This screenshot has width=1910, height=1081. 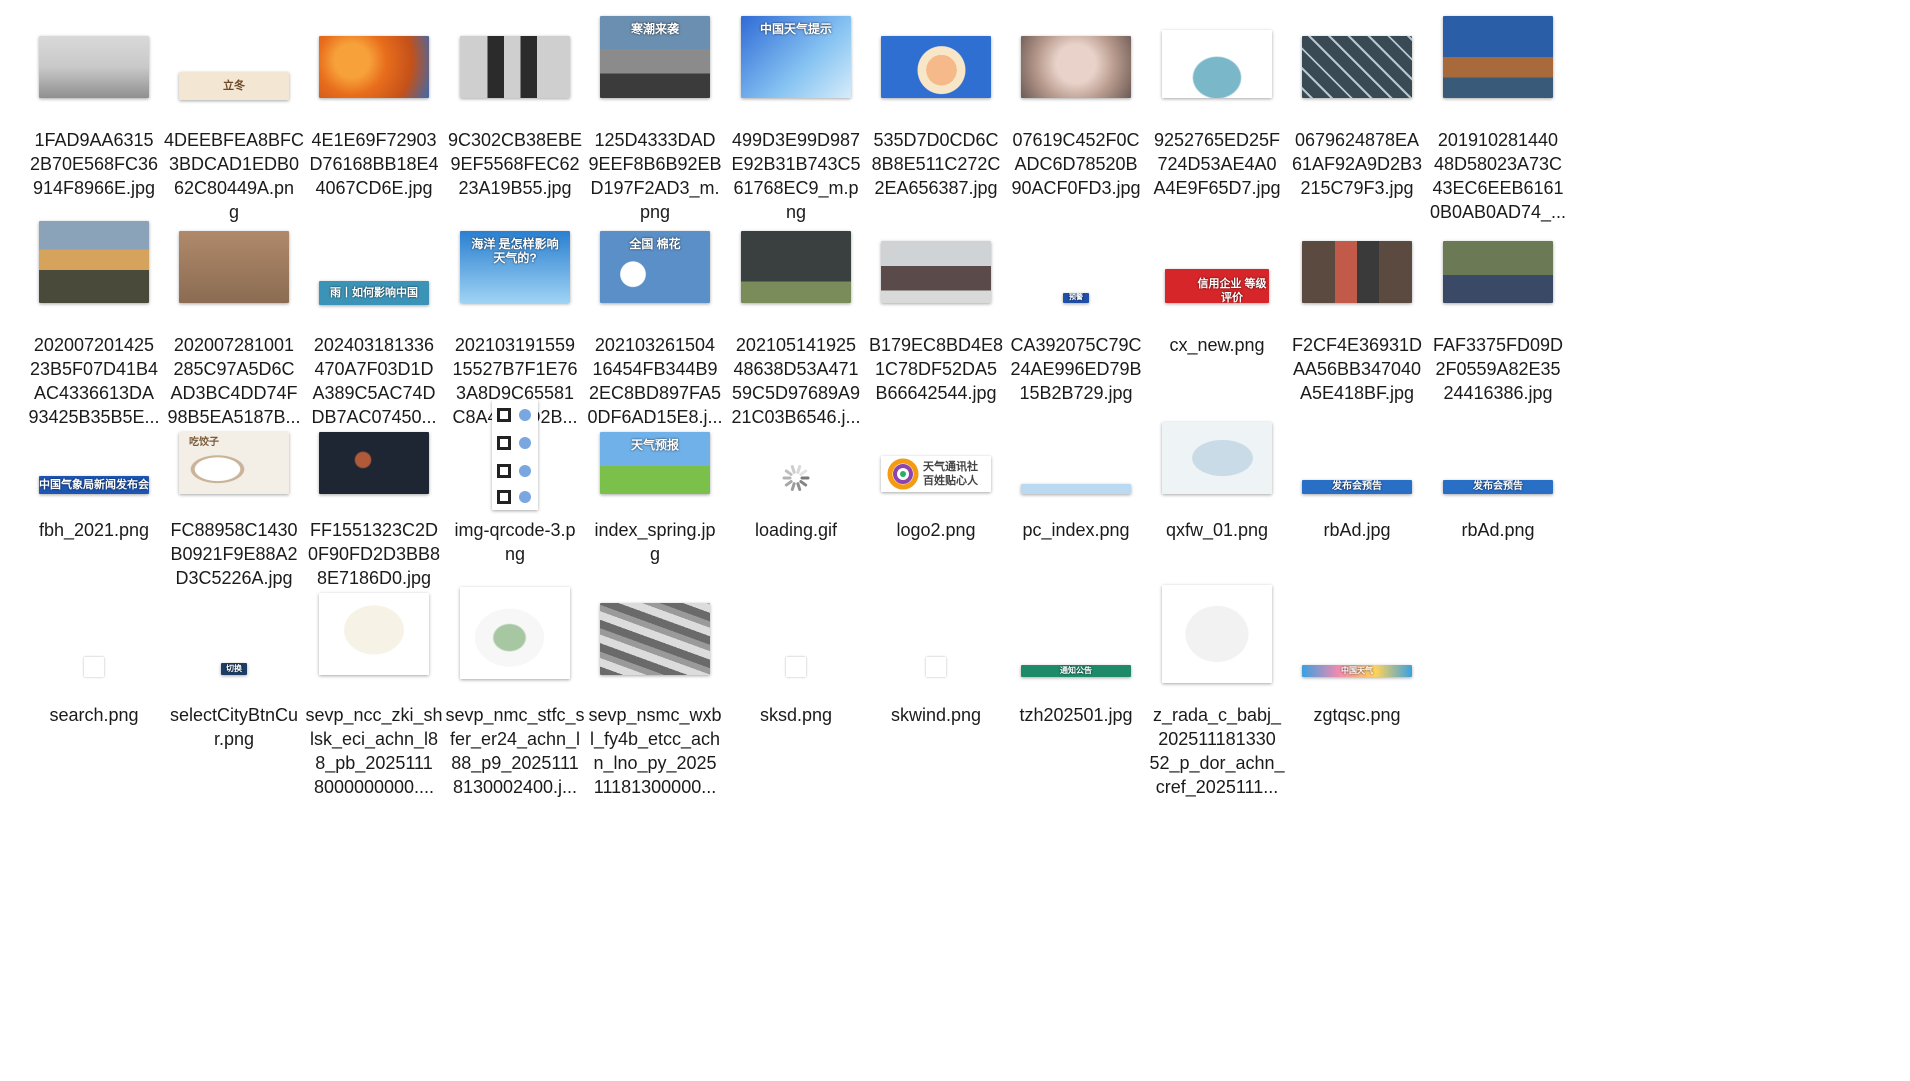 I want to click on file-thumbnail: 天气预报, so click(x=655, y=463).